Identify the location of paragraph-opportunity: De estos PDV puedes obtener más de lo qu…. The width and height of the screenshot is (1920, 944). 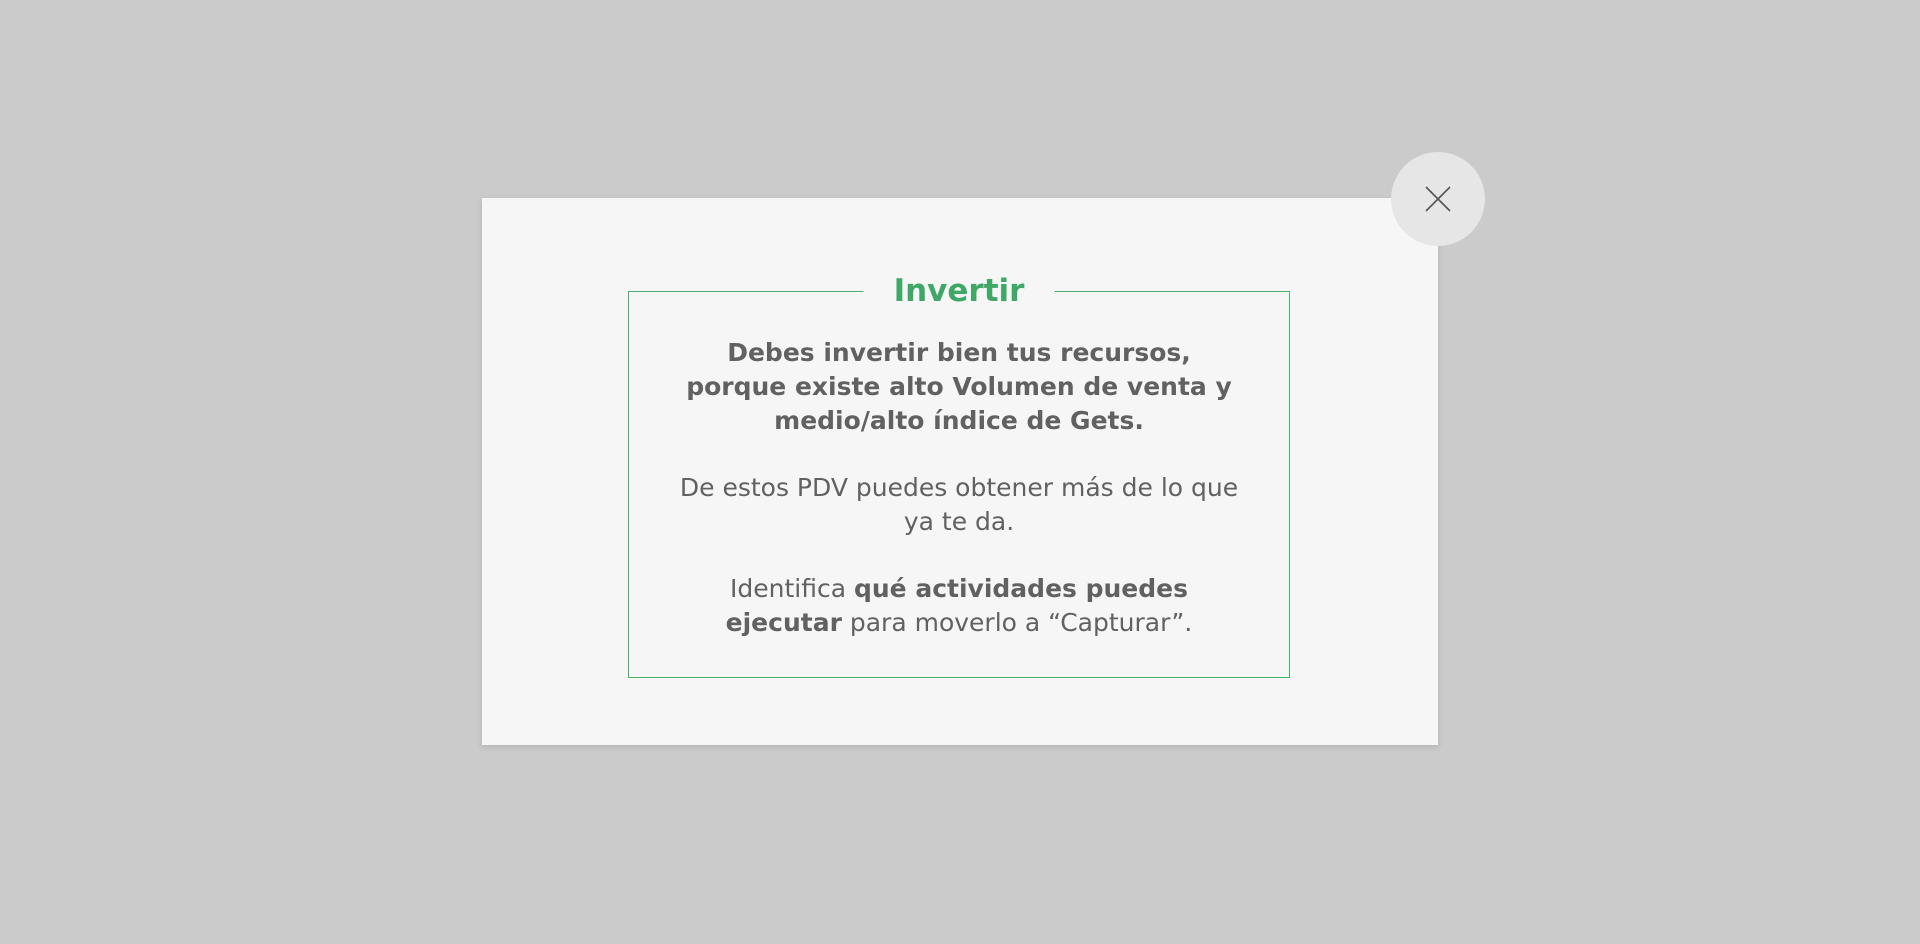
(959, 504).